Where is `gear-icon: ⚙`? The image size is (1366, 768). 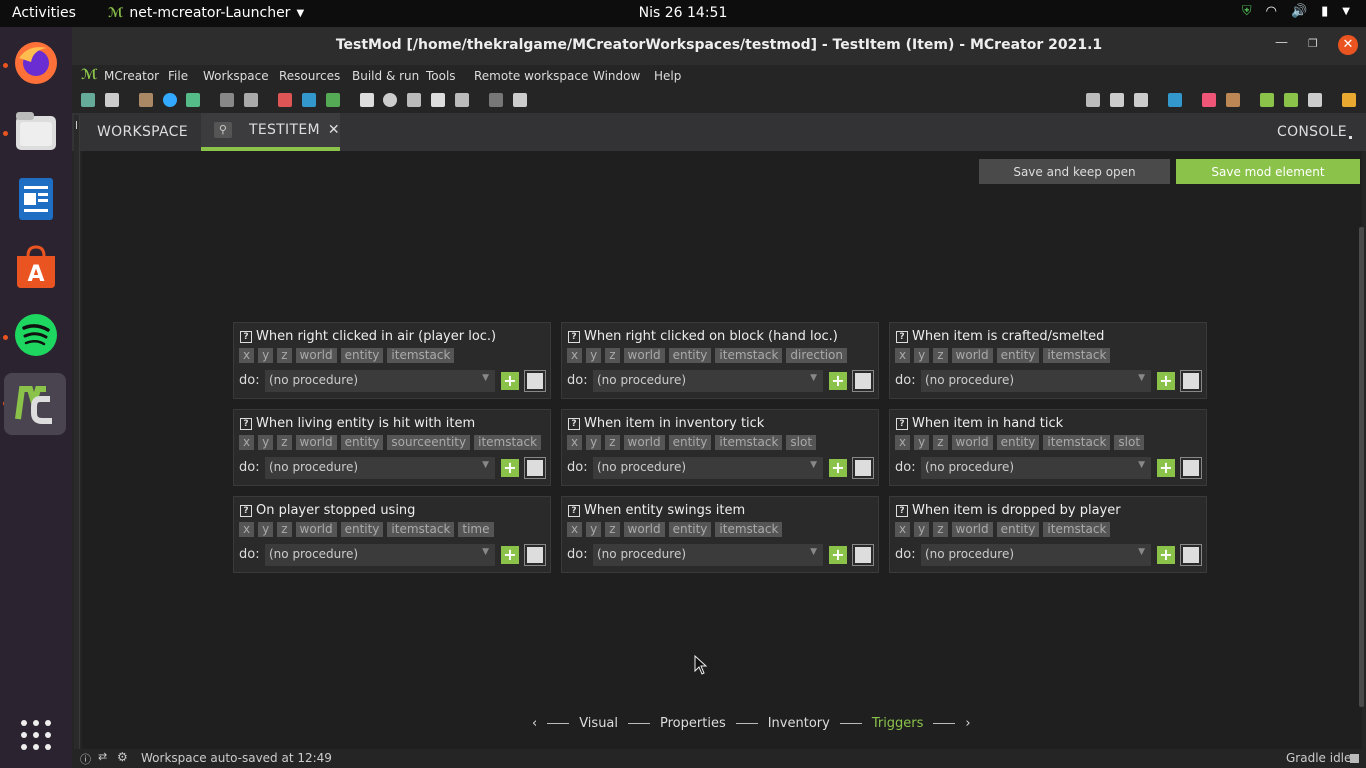
gear-icon: ⚙ is located at coordinates (122, 757).